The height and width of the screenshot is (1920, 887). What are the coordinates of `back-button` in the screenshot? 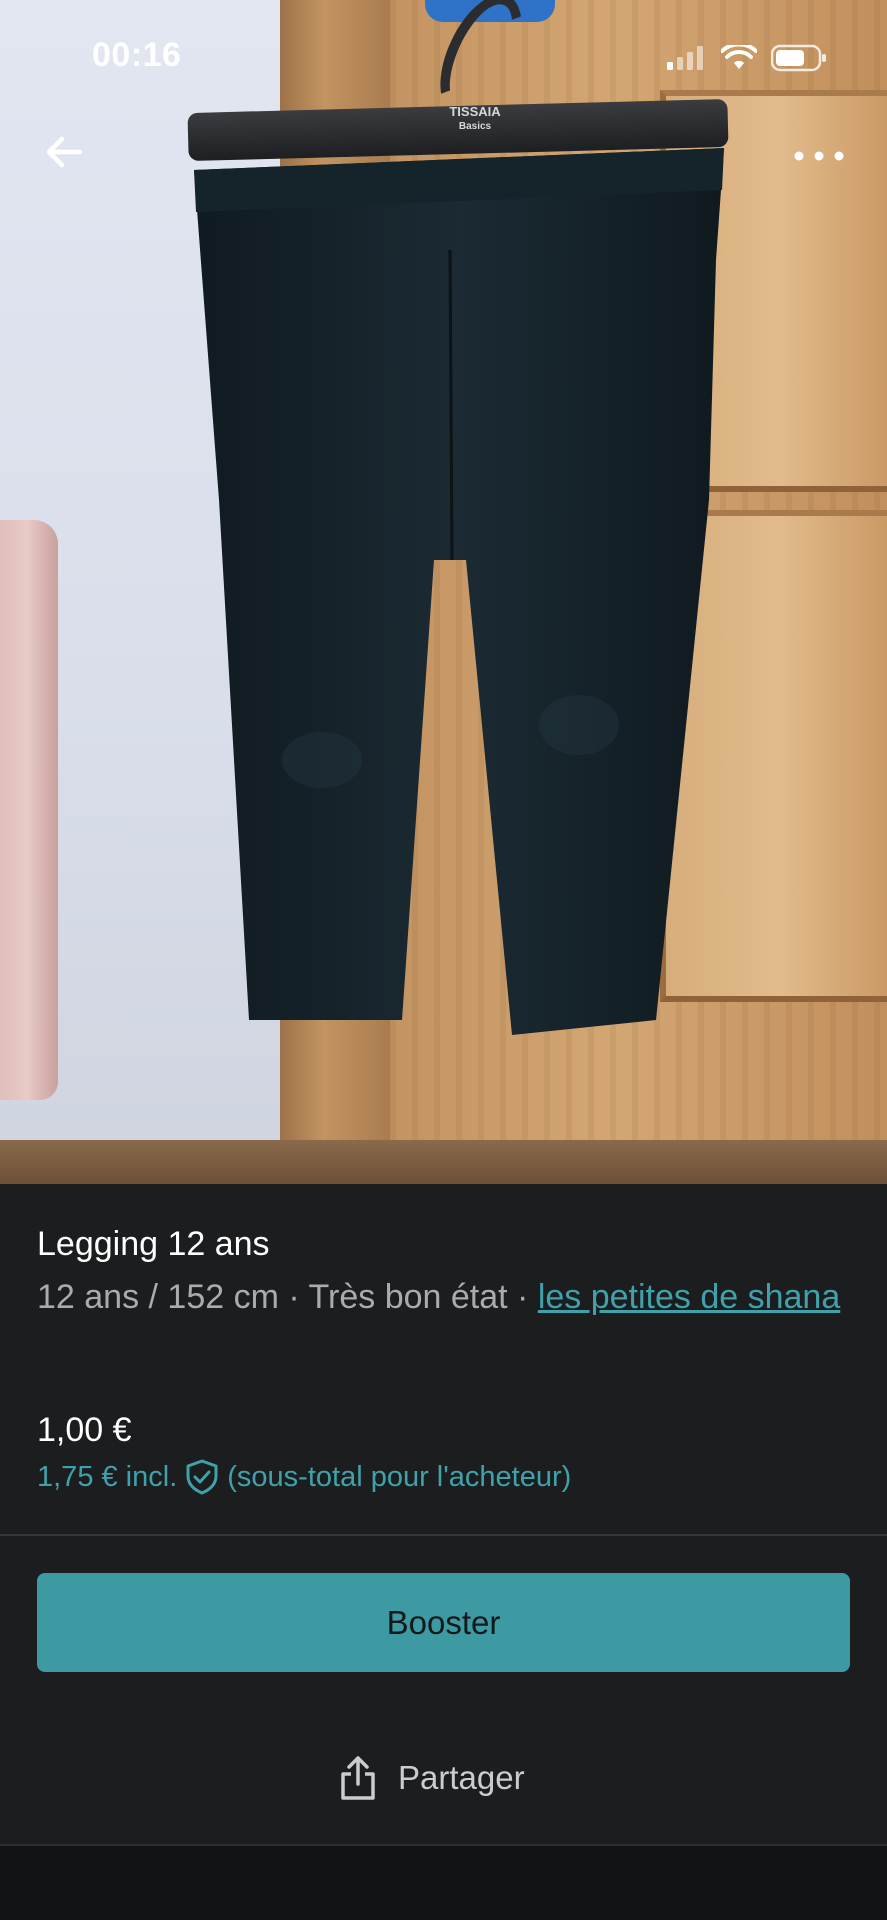 It's located at (64, 152).